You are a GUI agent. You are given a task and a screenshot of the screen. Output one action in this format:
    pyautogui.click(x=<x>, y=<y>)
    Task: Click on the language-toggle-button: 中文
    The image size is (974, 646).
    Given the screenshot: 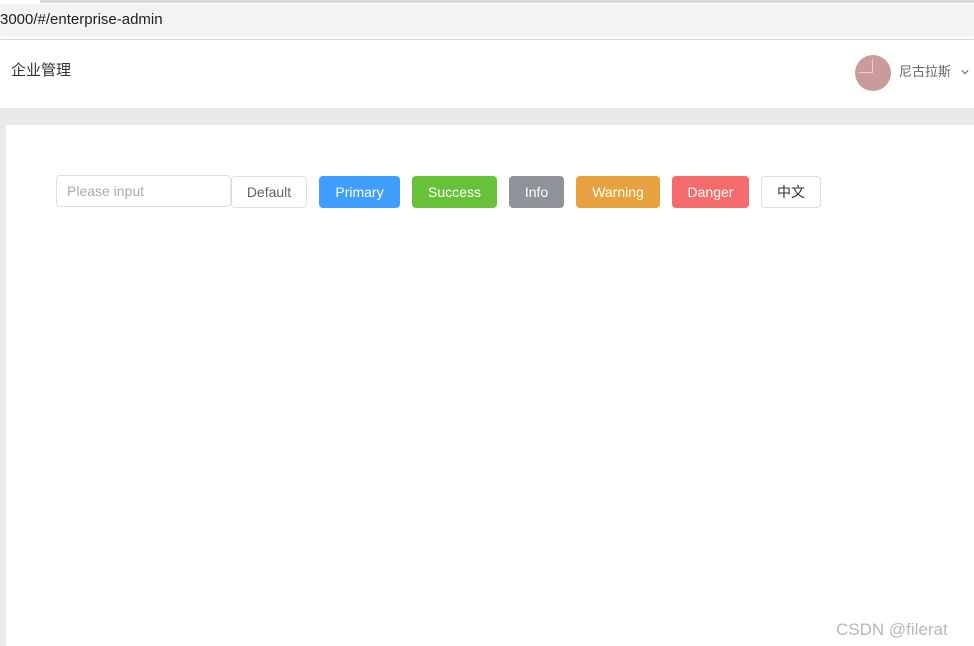 What is the action you would take?
    pyautogui.click(x=791, y=192)
    